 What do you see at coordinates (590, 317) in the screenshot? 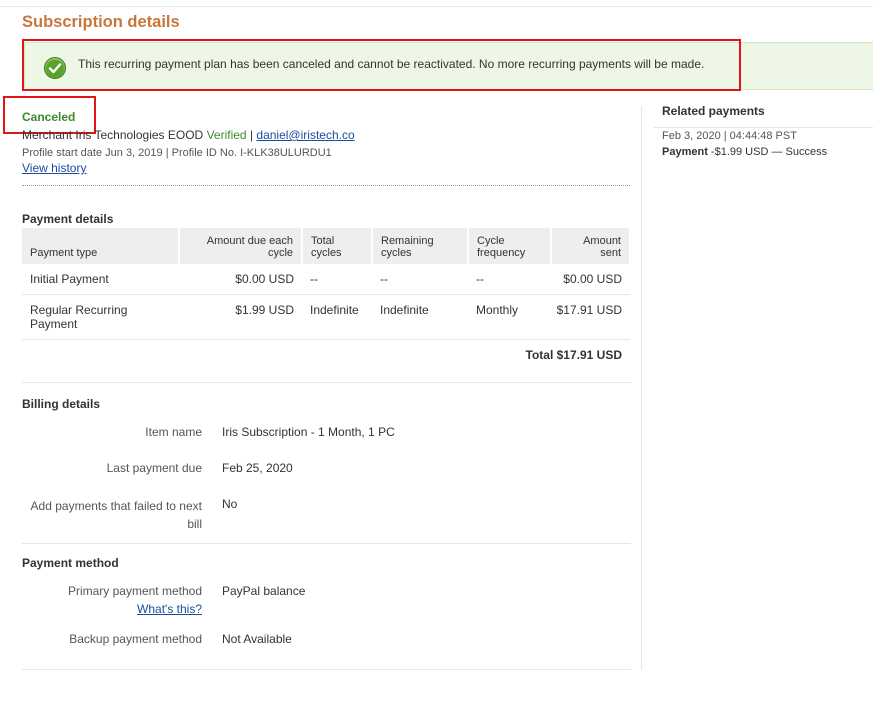
I see `cell-amount-sent: $17.91 USD` at bounding box center [590, 317].